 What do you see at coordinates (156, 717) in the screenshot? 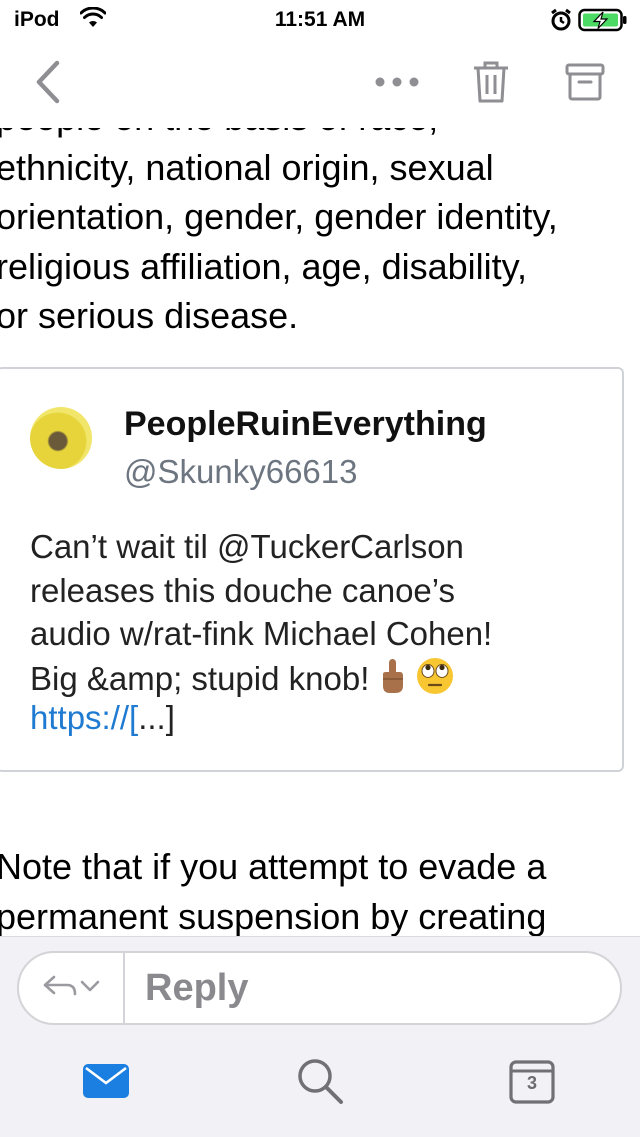
I see `tweet-link-suffix: ...]` at bounding box center [156, 717].